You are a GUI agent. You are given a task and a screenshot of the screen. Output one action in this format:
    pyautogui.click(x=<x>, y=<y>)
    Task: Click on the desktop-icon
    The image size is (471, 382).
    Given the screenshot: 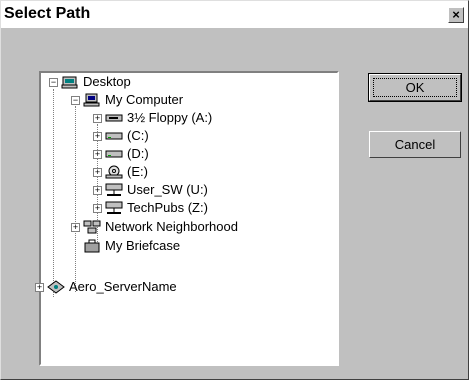 What is the action you would take?
    pyautogui.click(x=69, y=82)
    